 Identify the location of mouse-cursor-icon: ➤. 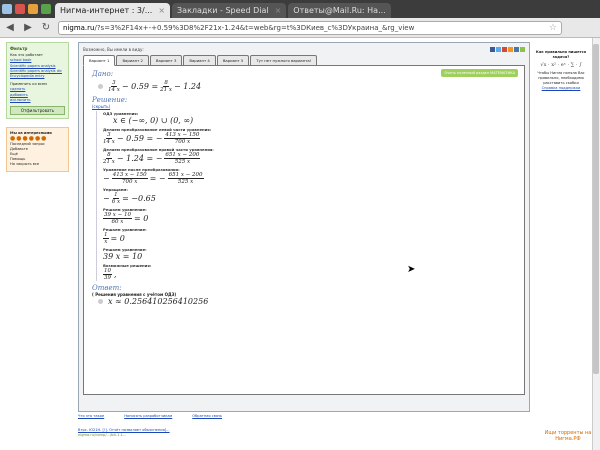
(411, 269).